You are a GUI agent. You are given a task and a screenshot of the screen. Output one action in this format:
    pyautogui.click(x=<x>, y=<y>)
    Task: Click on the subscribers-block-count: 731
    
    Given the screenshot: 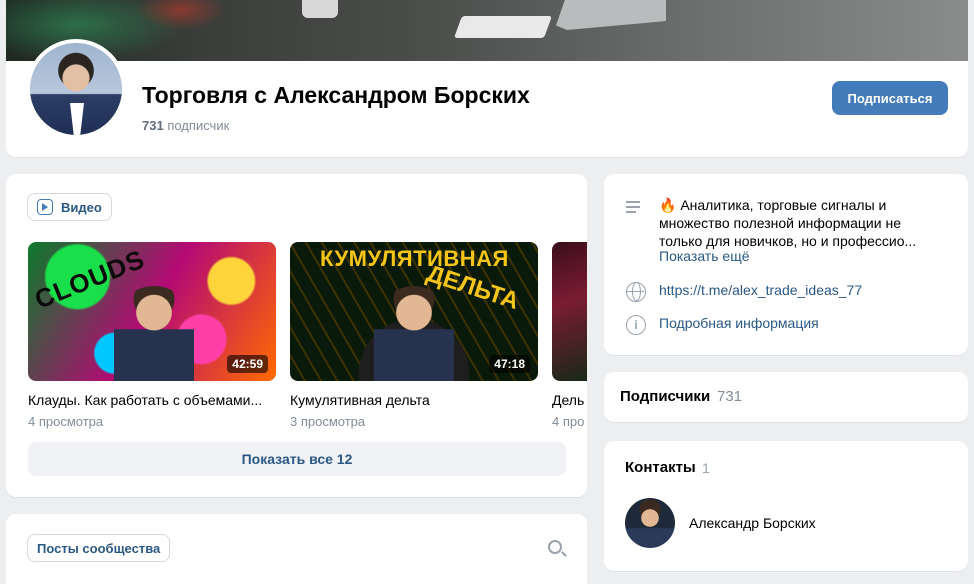 What is the action you would take?
    pyautogui.click(x=730, y=396)
    